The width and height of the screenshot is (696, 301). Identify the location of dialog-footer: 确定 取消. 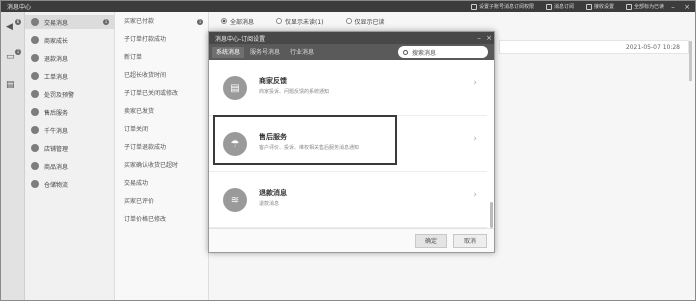
(351, 240).